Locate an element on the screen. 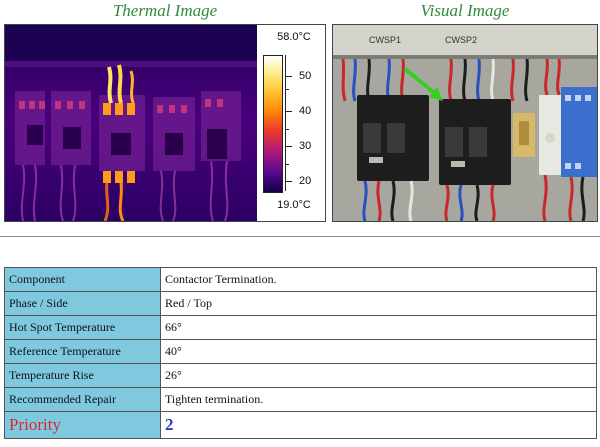  visual-label-2: CWSP2 is located at coordinates (461, 40).